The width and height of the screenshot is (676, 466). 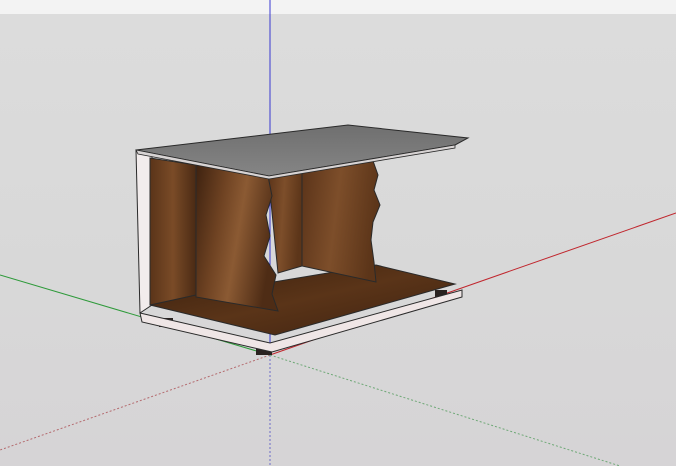 I want to click on red-axis-negative, so click(x=135, y=402).